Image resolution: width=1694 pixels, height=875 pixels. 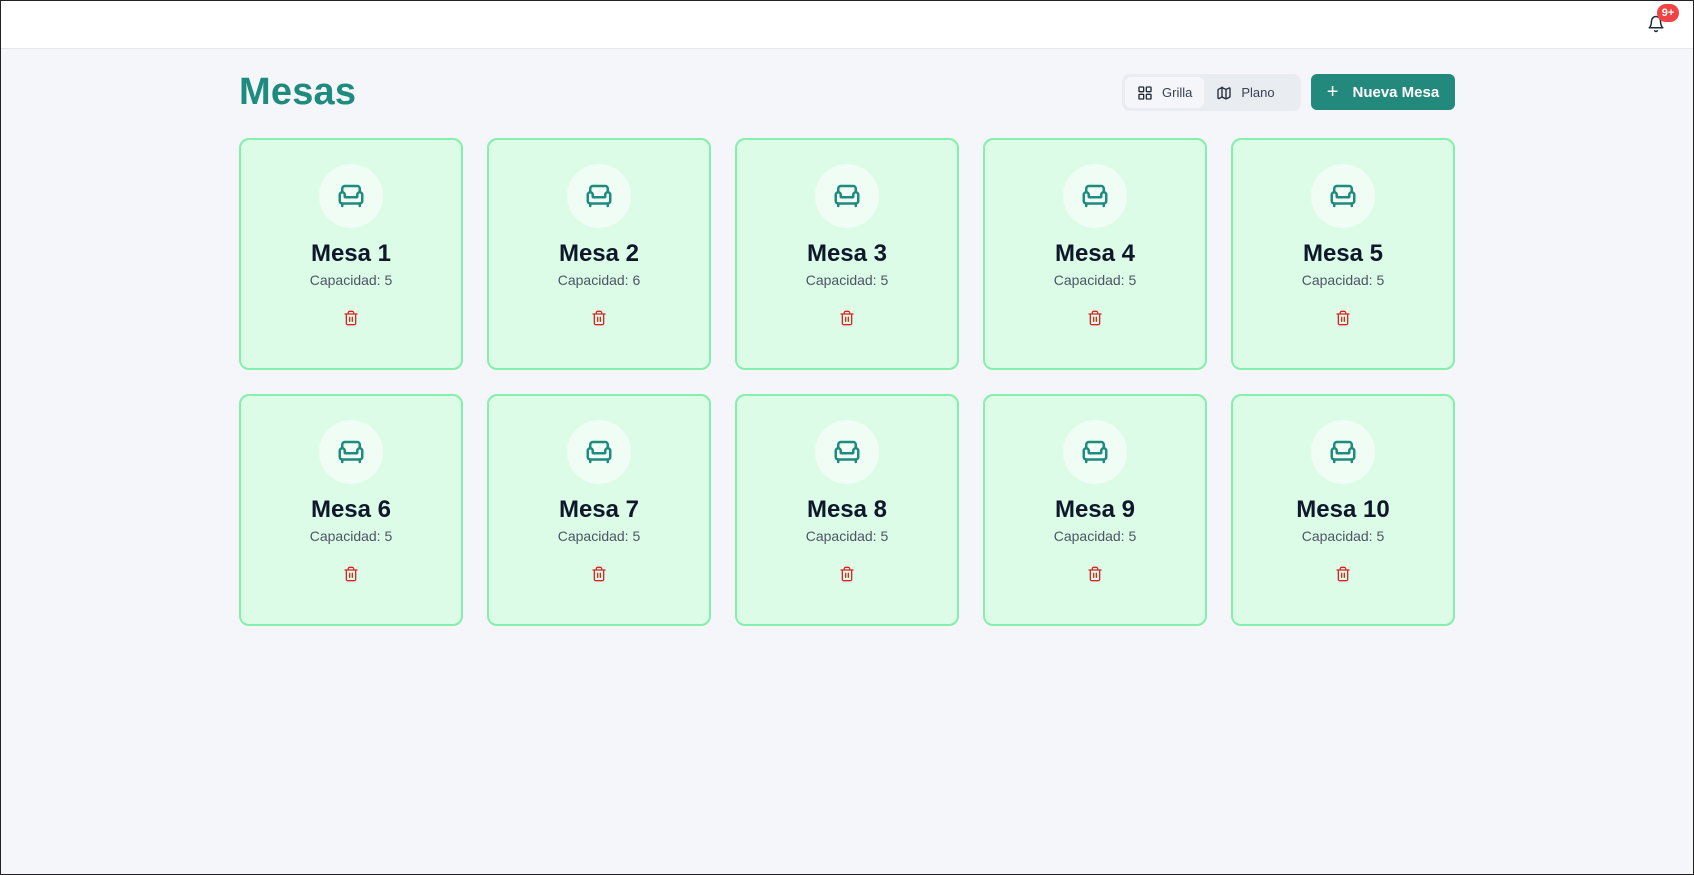 I want to click on table-capacity: Capacidad: 6, so click(x=599, y=280).